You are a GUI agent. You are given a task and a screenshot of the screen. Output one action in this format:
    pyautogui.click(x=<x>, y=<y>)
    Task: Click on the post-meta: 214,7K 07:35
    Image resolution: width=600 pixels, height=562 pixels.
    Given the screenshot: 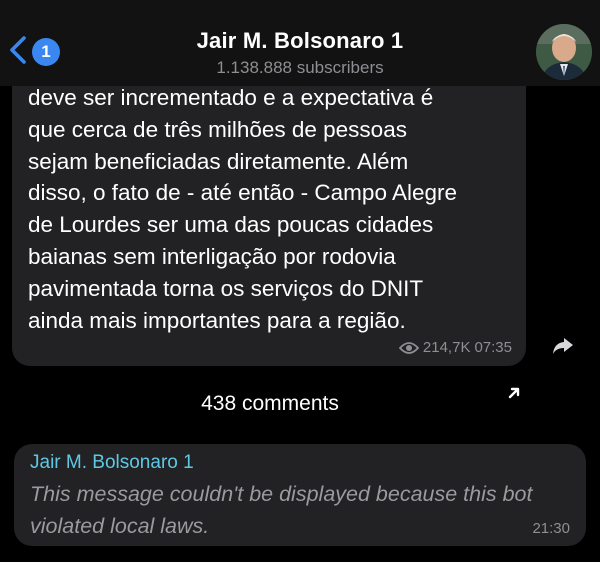 What is the action you would take?
    pyautogui.click(x=455, y=347)
    